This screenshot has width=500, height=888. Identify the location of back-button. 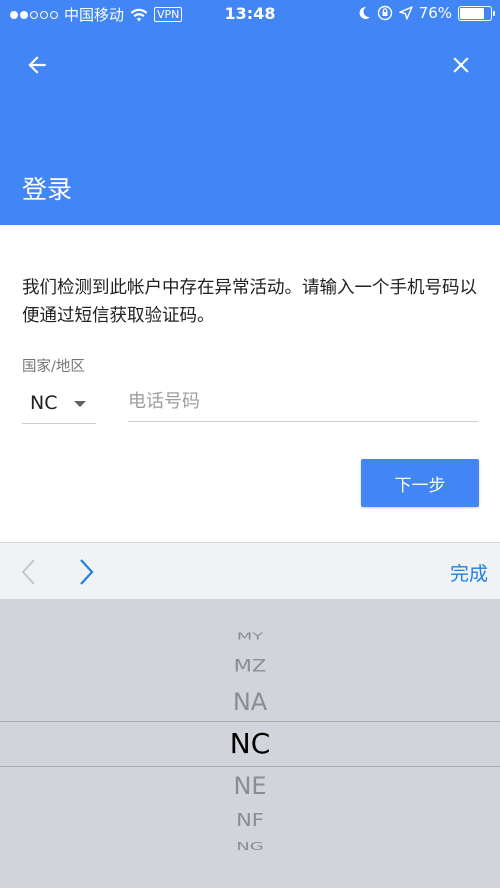
(37, 65).